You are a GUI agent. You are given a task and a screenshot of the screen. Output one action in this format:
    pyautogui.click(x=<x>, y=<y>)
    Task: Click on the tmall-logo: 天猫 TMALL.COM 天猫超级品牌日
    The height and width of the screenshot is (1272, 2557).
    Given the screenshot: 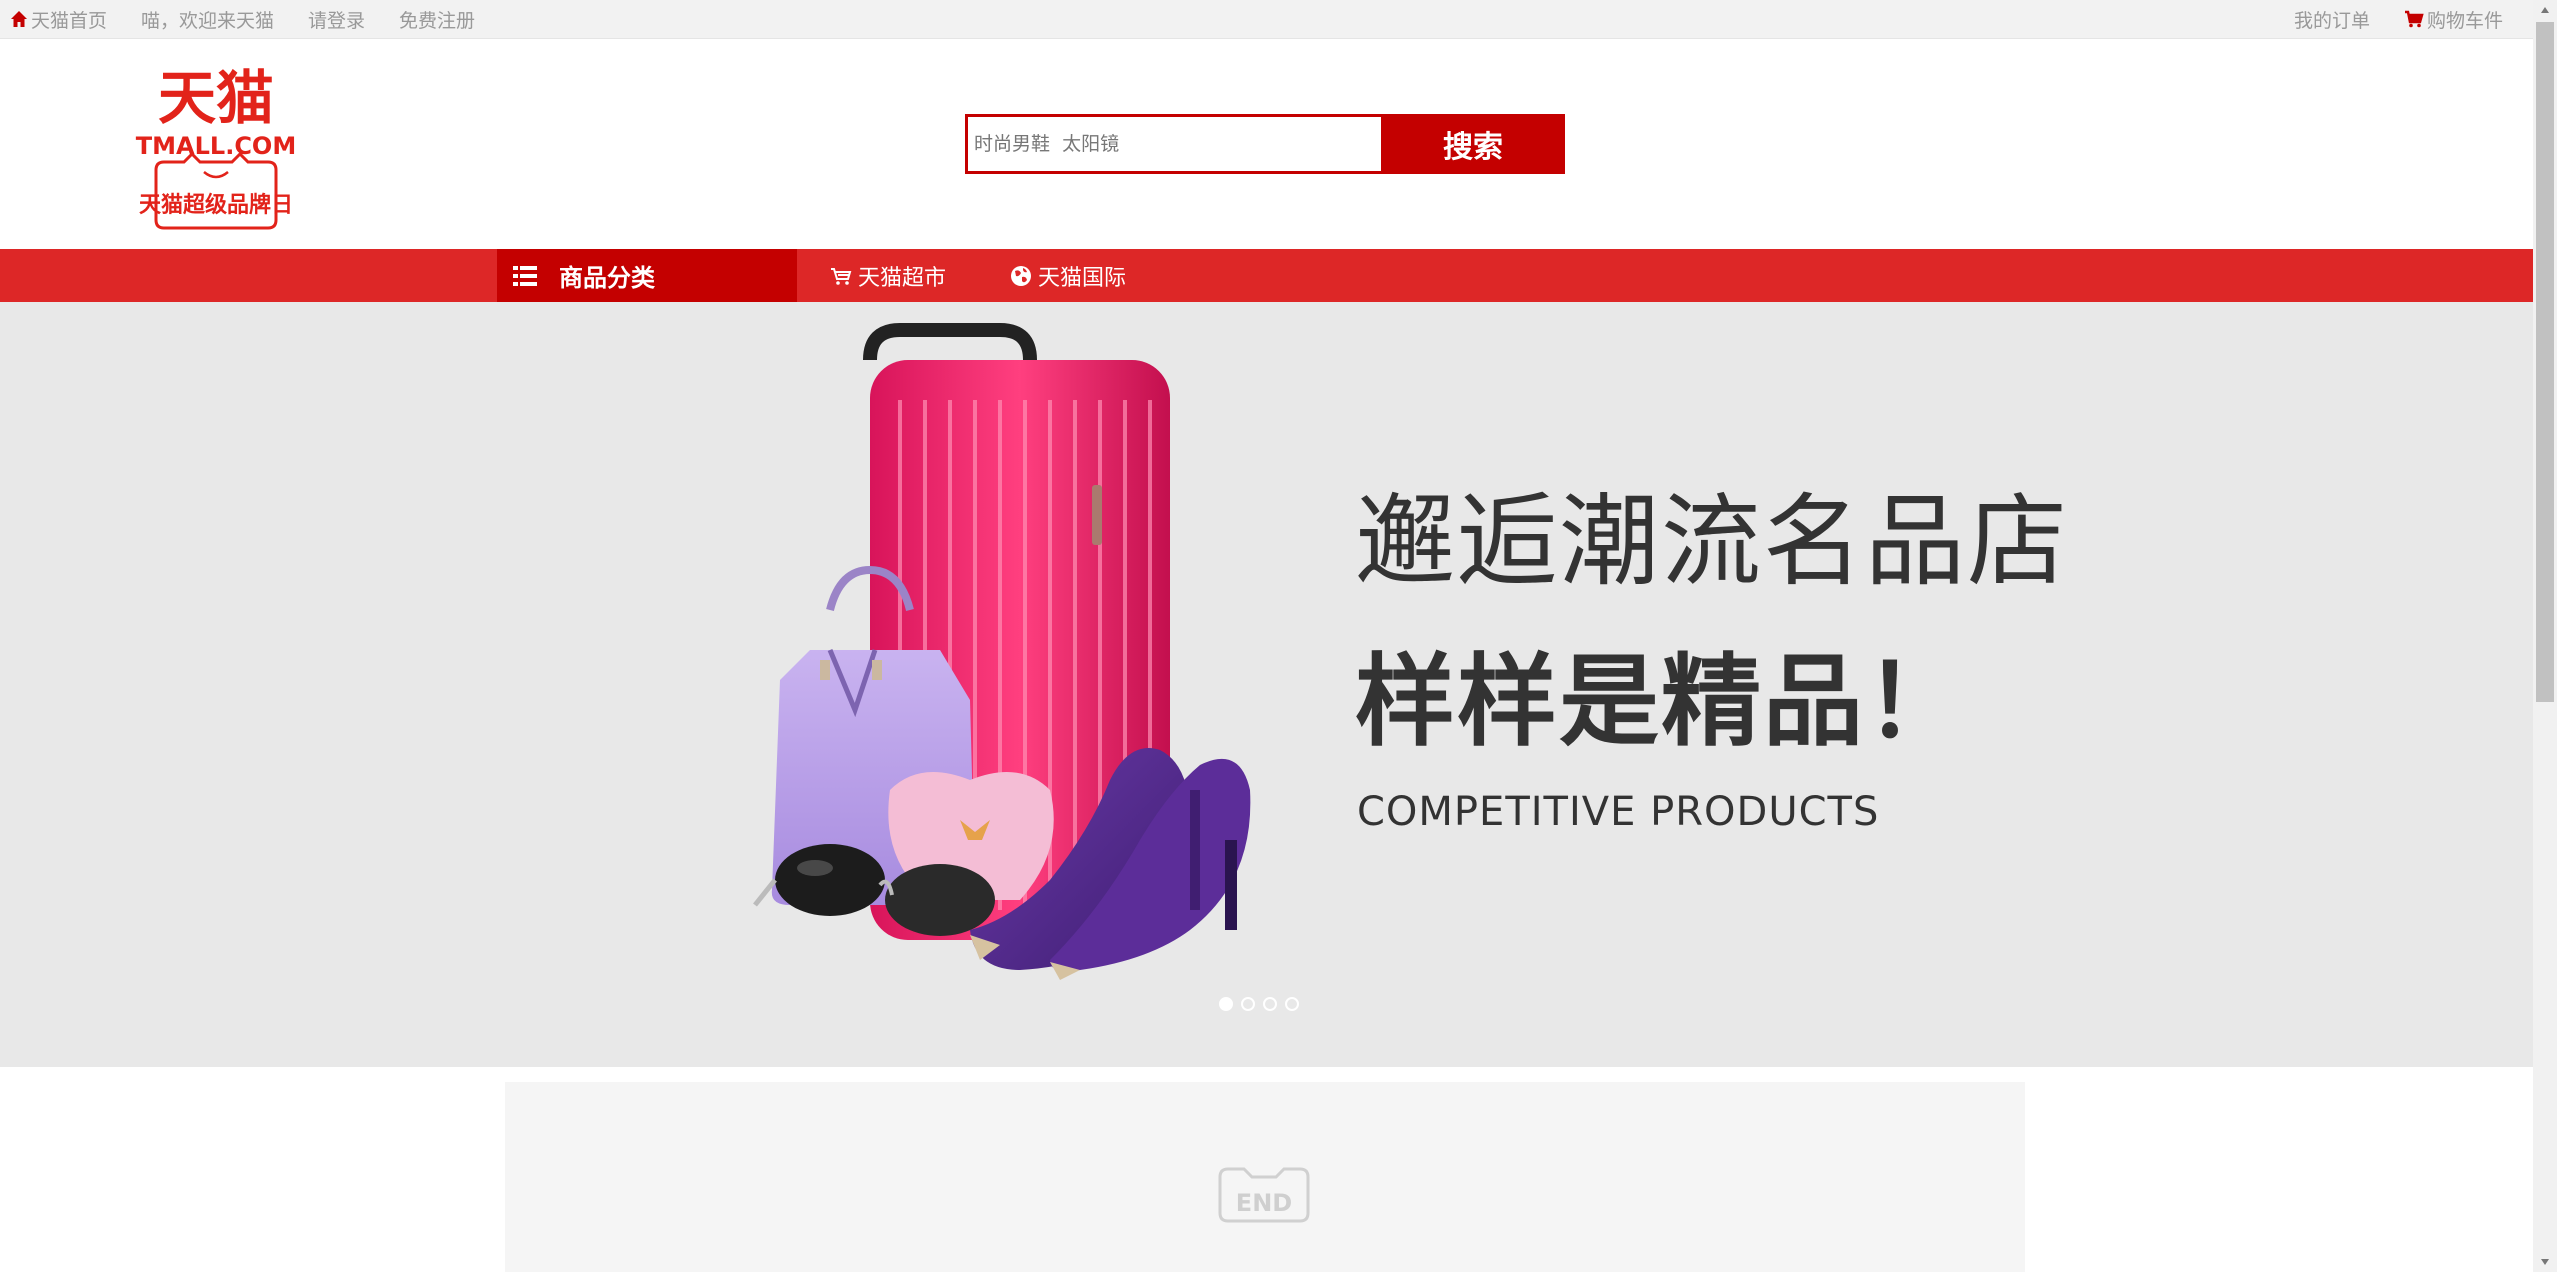 What is the action you would take?
    pyautogui.click(x=216, y=148)
    